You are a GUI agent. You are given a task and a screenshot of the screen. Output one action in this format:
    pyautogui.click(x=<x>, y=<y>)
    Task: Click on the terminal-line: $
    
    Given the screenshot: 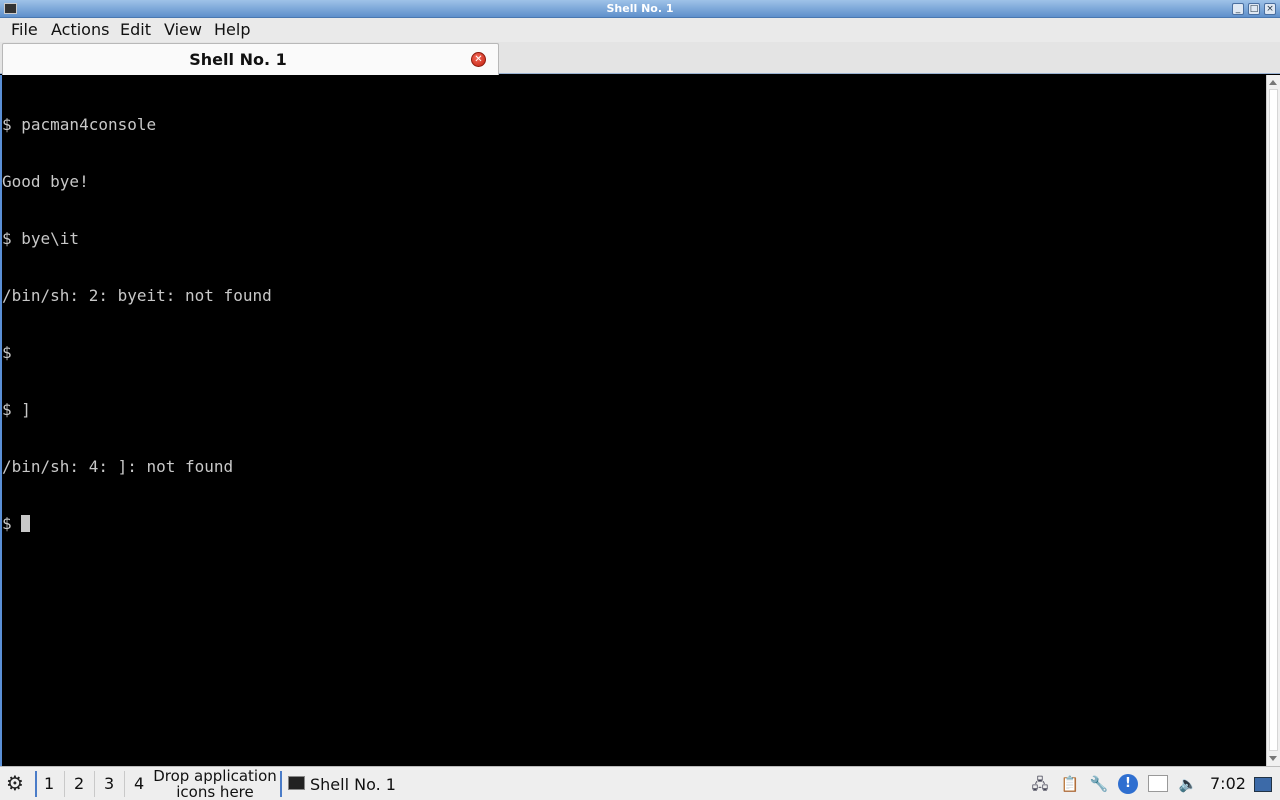 What is the action you would take?
    pyautogui.click(x=7, y=352)
    